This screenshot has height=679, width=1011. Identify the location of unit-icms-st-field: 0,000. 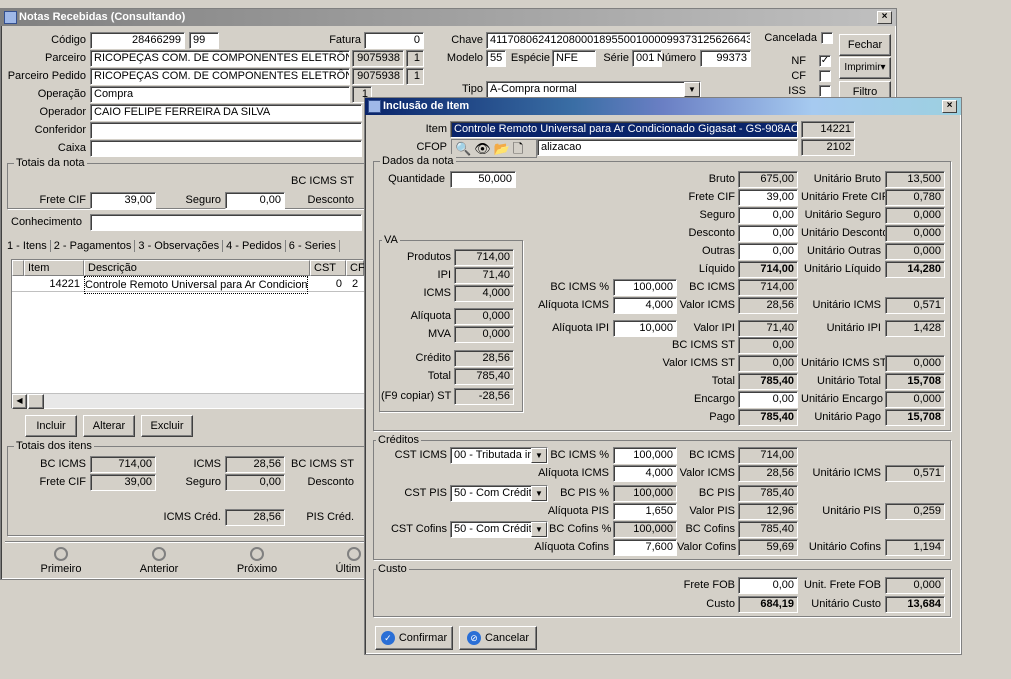
(915, 363).